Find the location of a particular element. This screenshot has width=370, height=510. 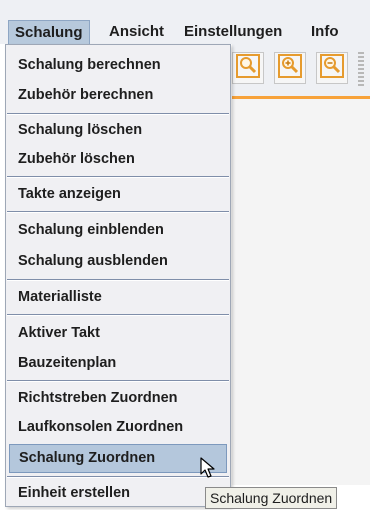

mouse-cursor-icon is located at coordinates (208, 470).